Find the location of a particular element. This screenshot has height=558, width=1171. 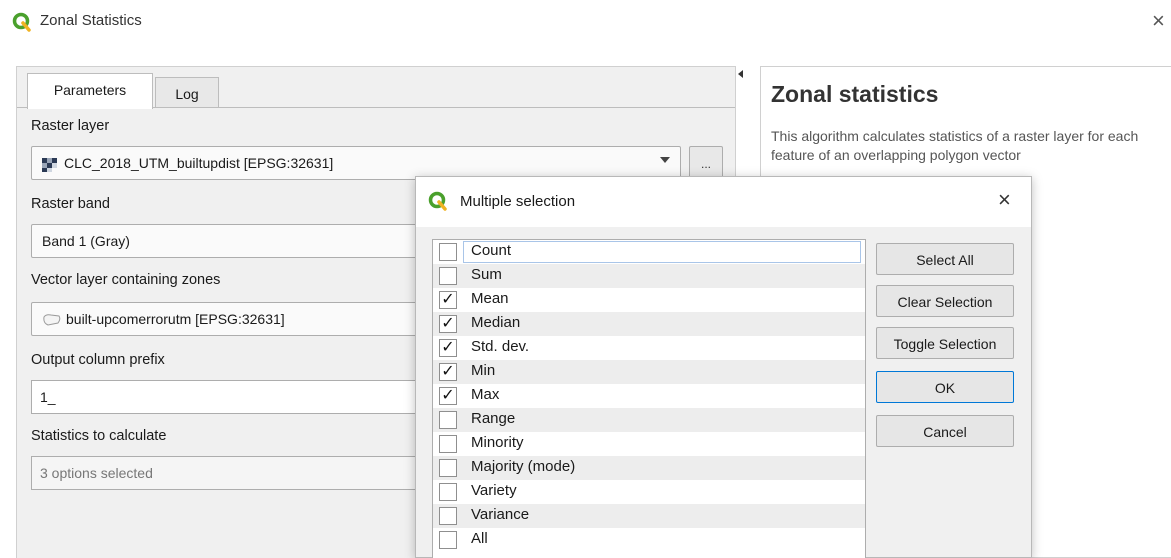

list-item: ✓ Median is located at coordinates (649, 324).